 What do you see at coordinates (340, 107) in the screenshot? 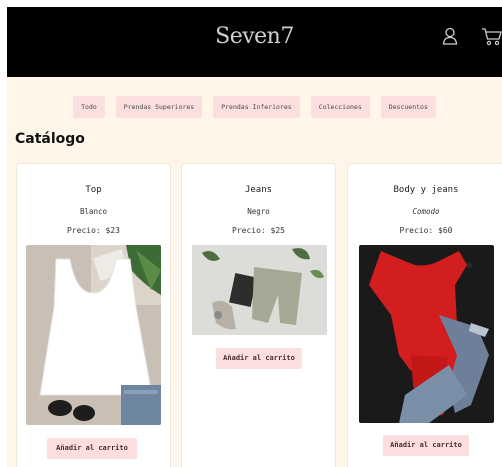
I see `nav-item-colecciones: Colecciones` at bounding box center [340, 107].